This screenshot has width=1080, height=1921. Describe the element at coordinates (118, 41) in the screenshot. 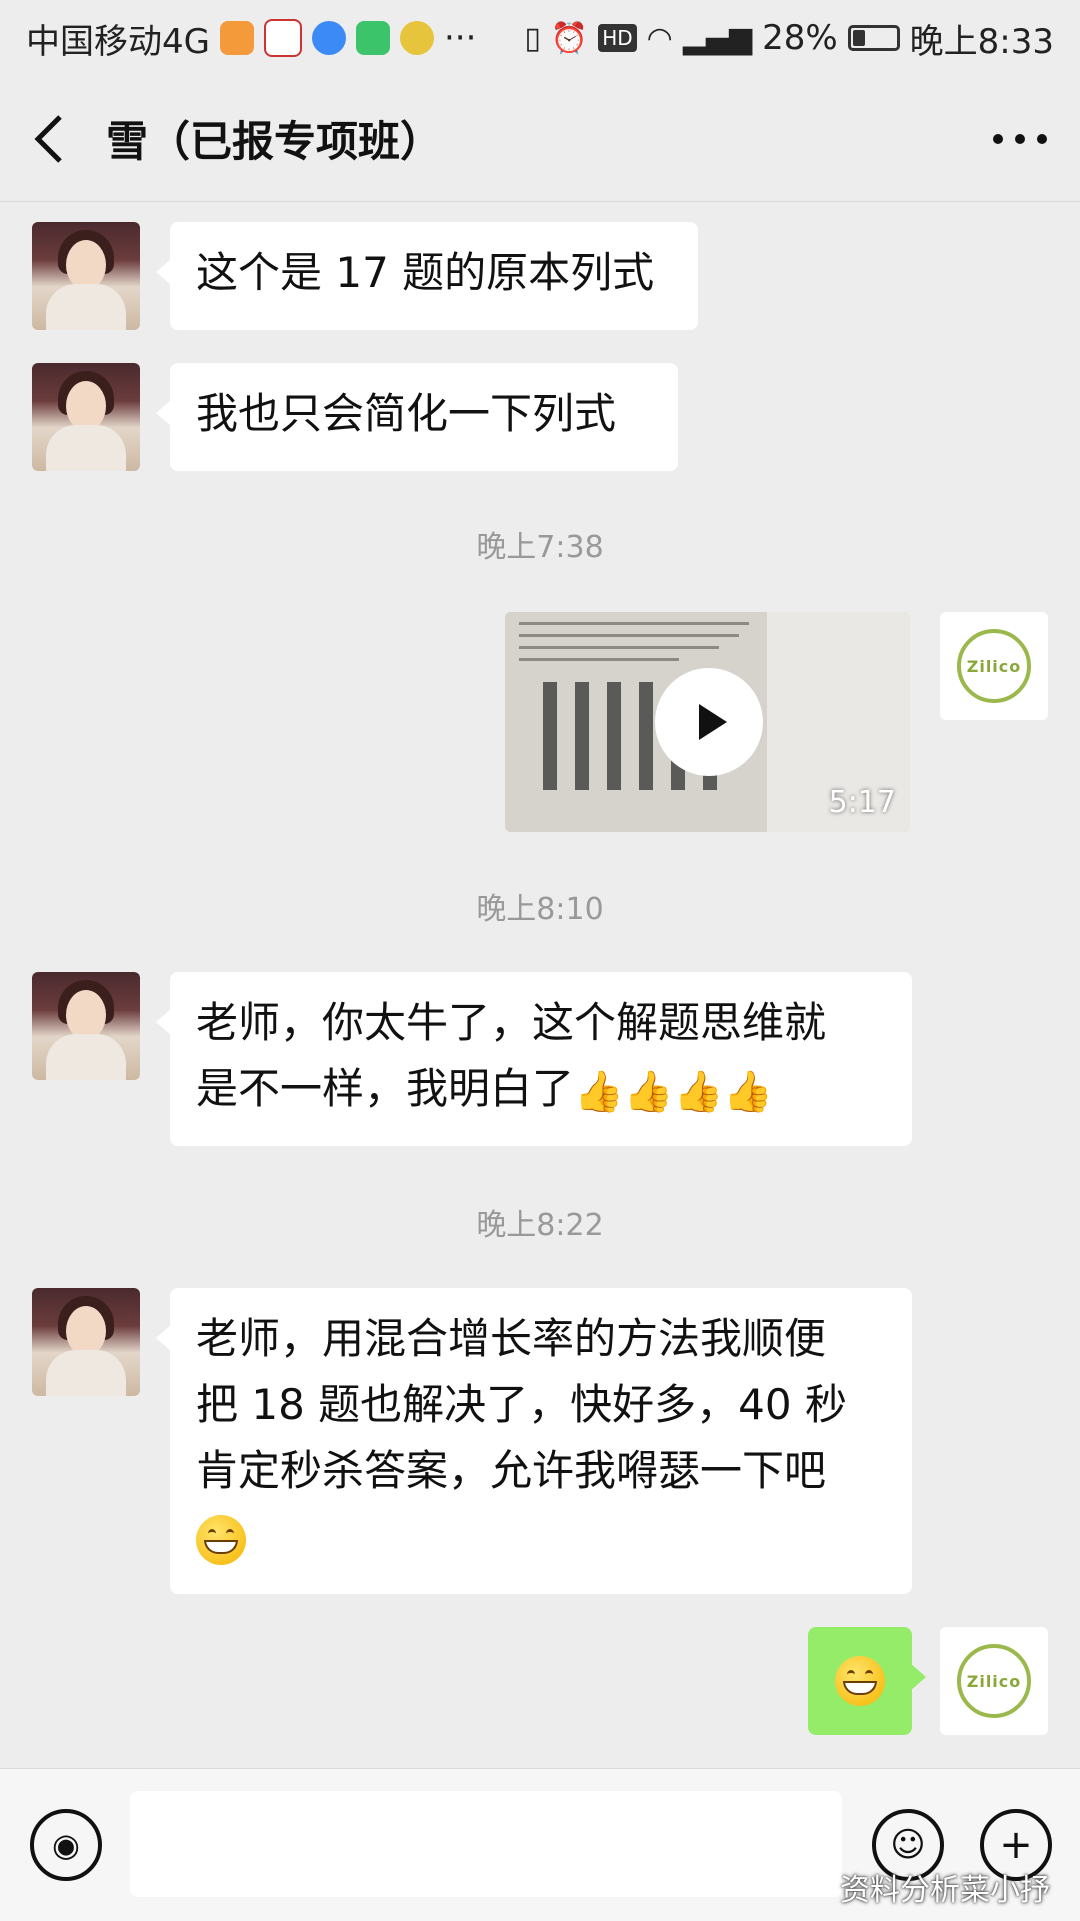

I see `carrier-label: 中国移动4G` at that location.